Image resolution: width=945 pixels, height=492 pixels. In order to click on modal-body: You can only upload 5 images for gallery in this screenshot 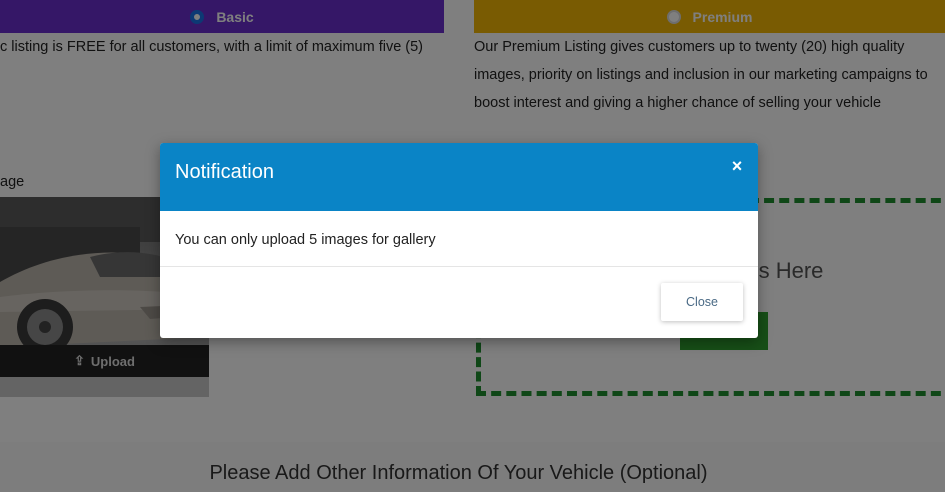, I will do `click(459, 239)`.